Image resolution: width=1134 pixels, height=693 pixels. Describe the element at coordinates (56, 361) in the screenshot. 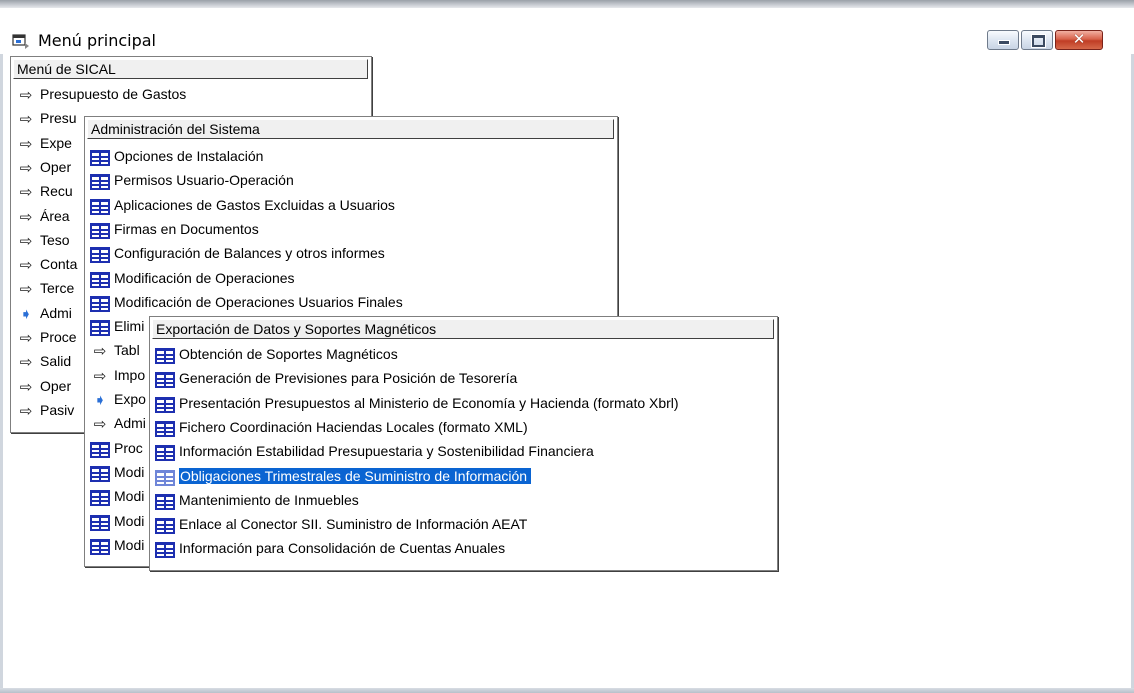

I see `menu1-item-label: Salid` at that location.